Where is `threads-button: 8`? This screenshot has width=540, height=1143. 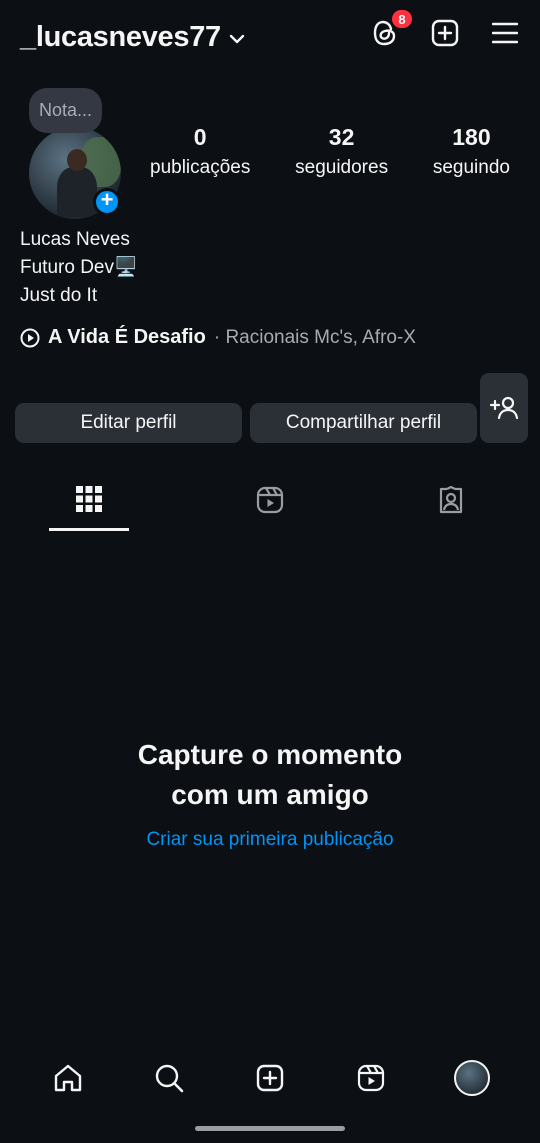 threads-button: 8 is located at coordinates (392, 28).